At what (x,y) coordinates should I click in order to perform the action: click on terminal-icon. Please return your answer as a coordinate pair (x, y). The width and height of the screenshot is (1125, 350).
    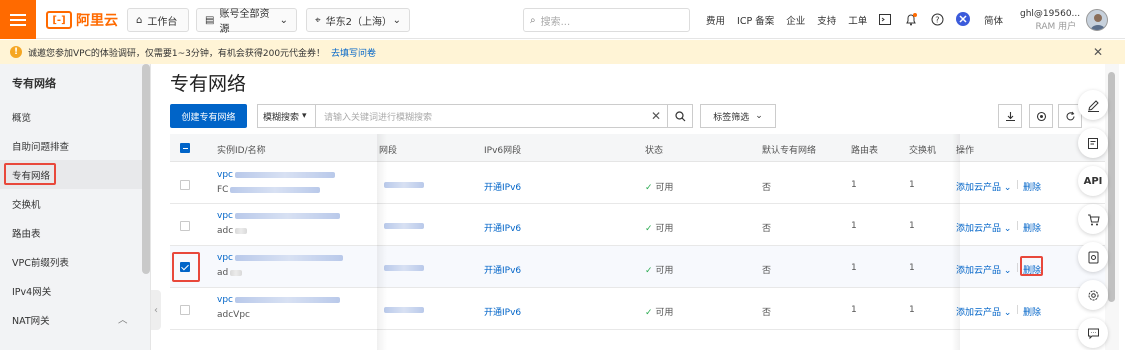
    Looking at the image, I should click on (885, 19).